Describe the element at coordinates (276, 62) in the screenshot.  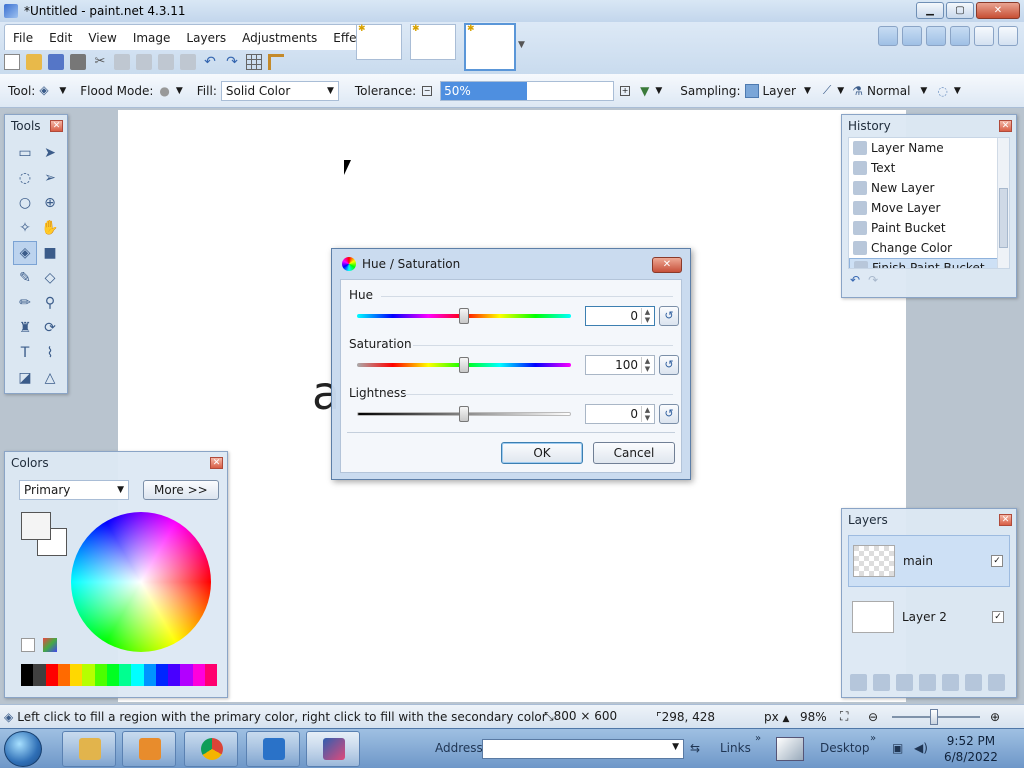
I see `ruler-icon` at that location.